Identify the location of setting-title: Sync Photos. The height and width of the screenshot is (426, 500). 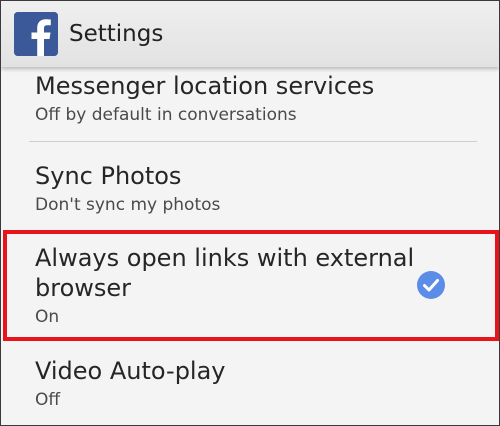
(108, 176).